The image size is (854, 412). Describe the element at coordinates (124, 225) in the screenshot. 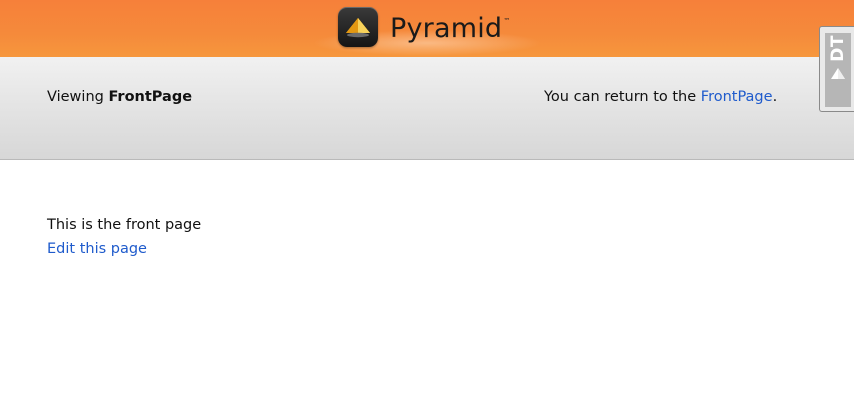

I see `page-body-text: This is the front page` at that location.